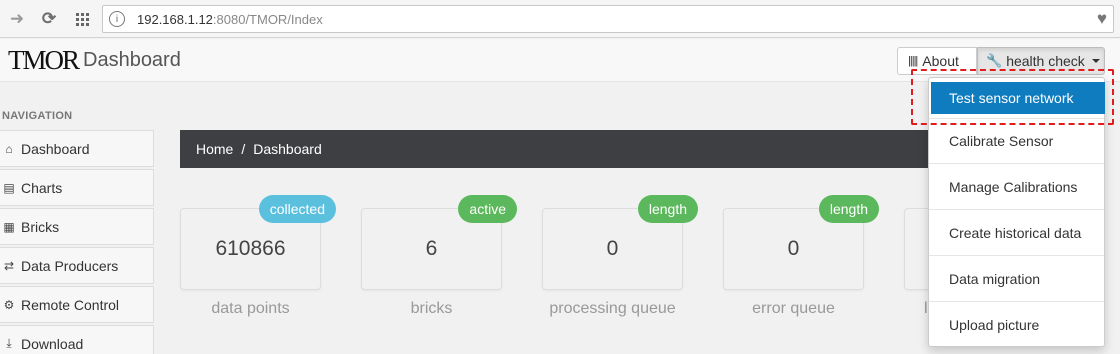  What do you see at coordinates (17, 19) in the screenshot?
I see `arrow-right-icon: ➜` at bounding box center [17, 19].